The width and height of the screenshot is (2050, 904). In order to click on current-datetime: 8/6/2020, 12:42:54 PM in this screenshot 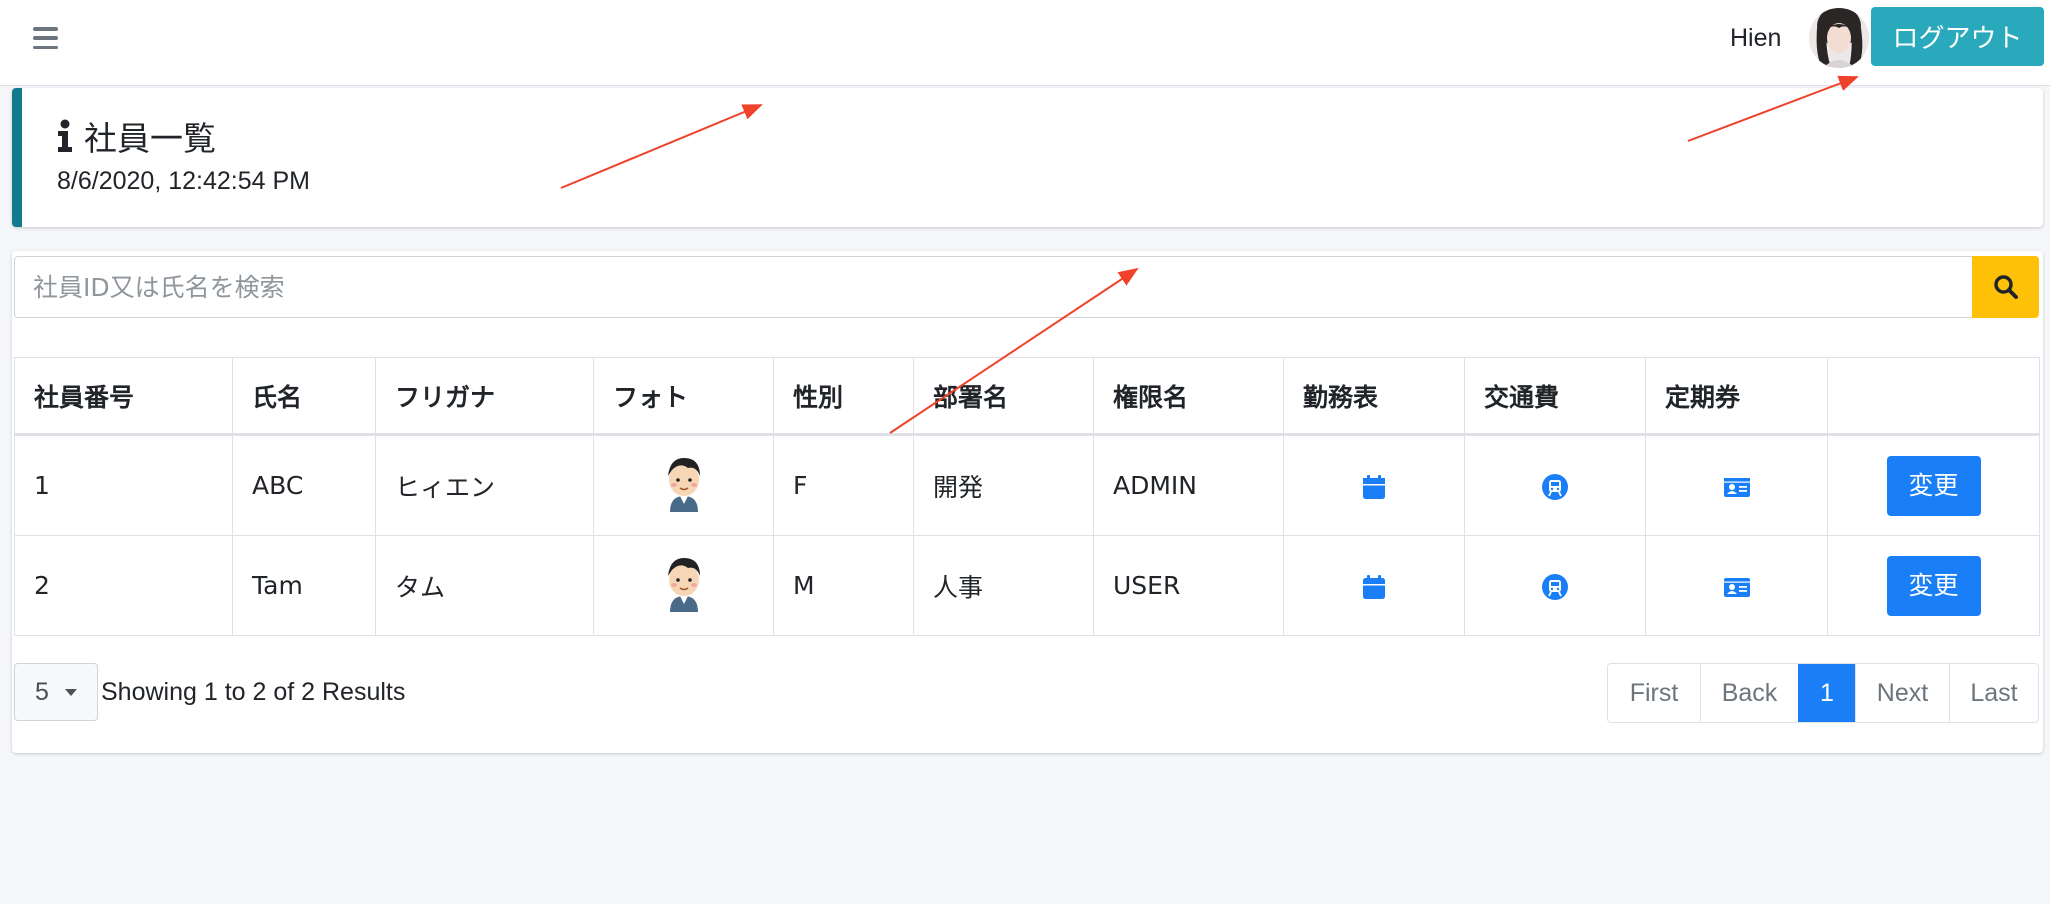, I will do `click(183, 181)`.